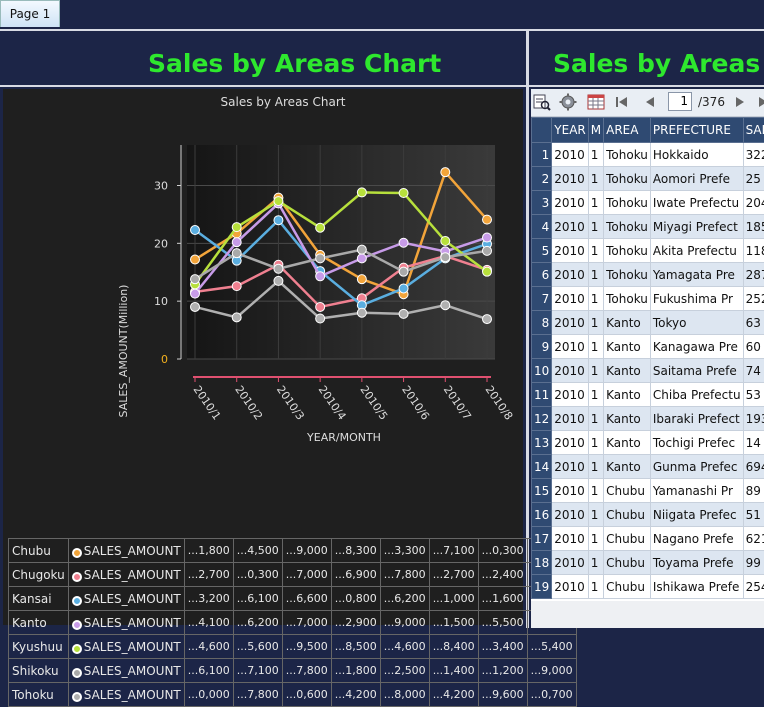 This screenshot has height=707, width=764. What do you see at coordinates (696, 275) in the screenshot?
I see `cell-prefecture: Yamagata Pre` at bounding box center [696, 275].